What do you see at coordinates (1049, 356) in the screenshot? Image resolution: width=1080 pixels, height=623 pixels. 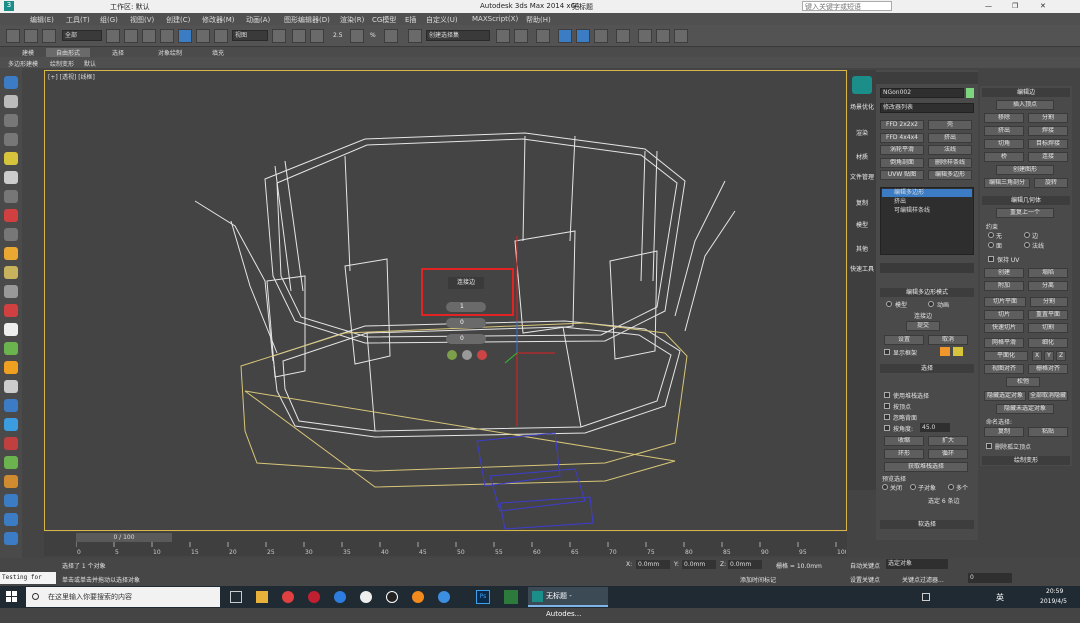 I see `planar-y-button: Y` at bounding box center [1049, 356].